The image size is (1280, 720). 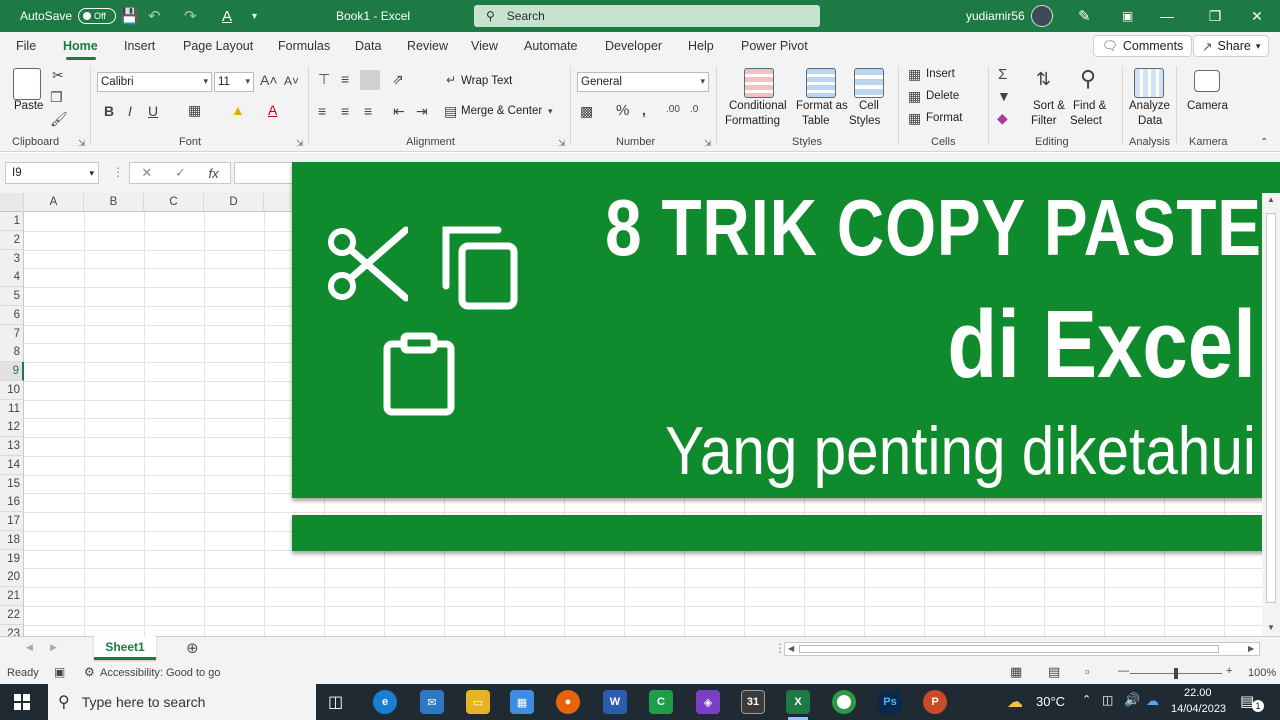 What do you see at coordinates (478, 702) in the screenshot?
I see `file-explorer-icon: ▭` at bounding box center [478, 702].